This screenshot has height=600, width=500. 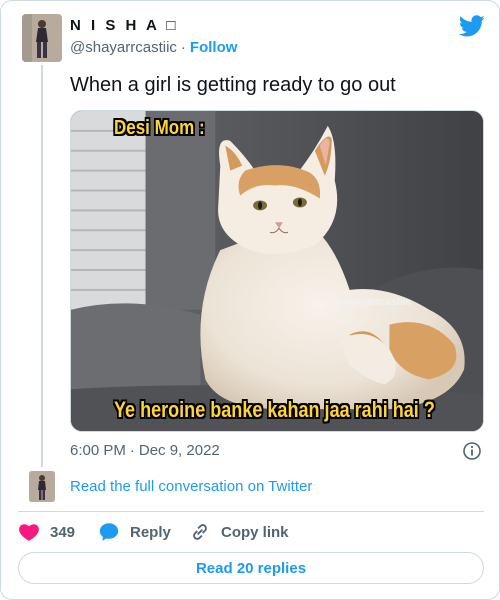 I want to click on twitter-bird-icon, so click(x=472, y=26).